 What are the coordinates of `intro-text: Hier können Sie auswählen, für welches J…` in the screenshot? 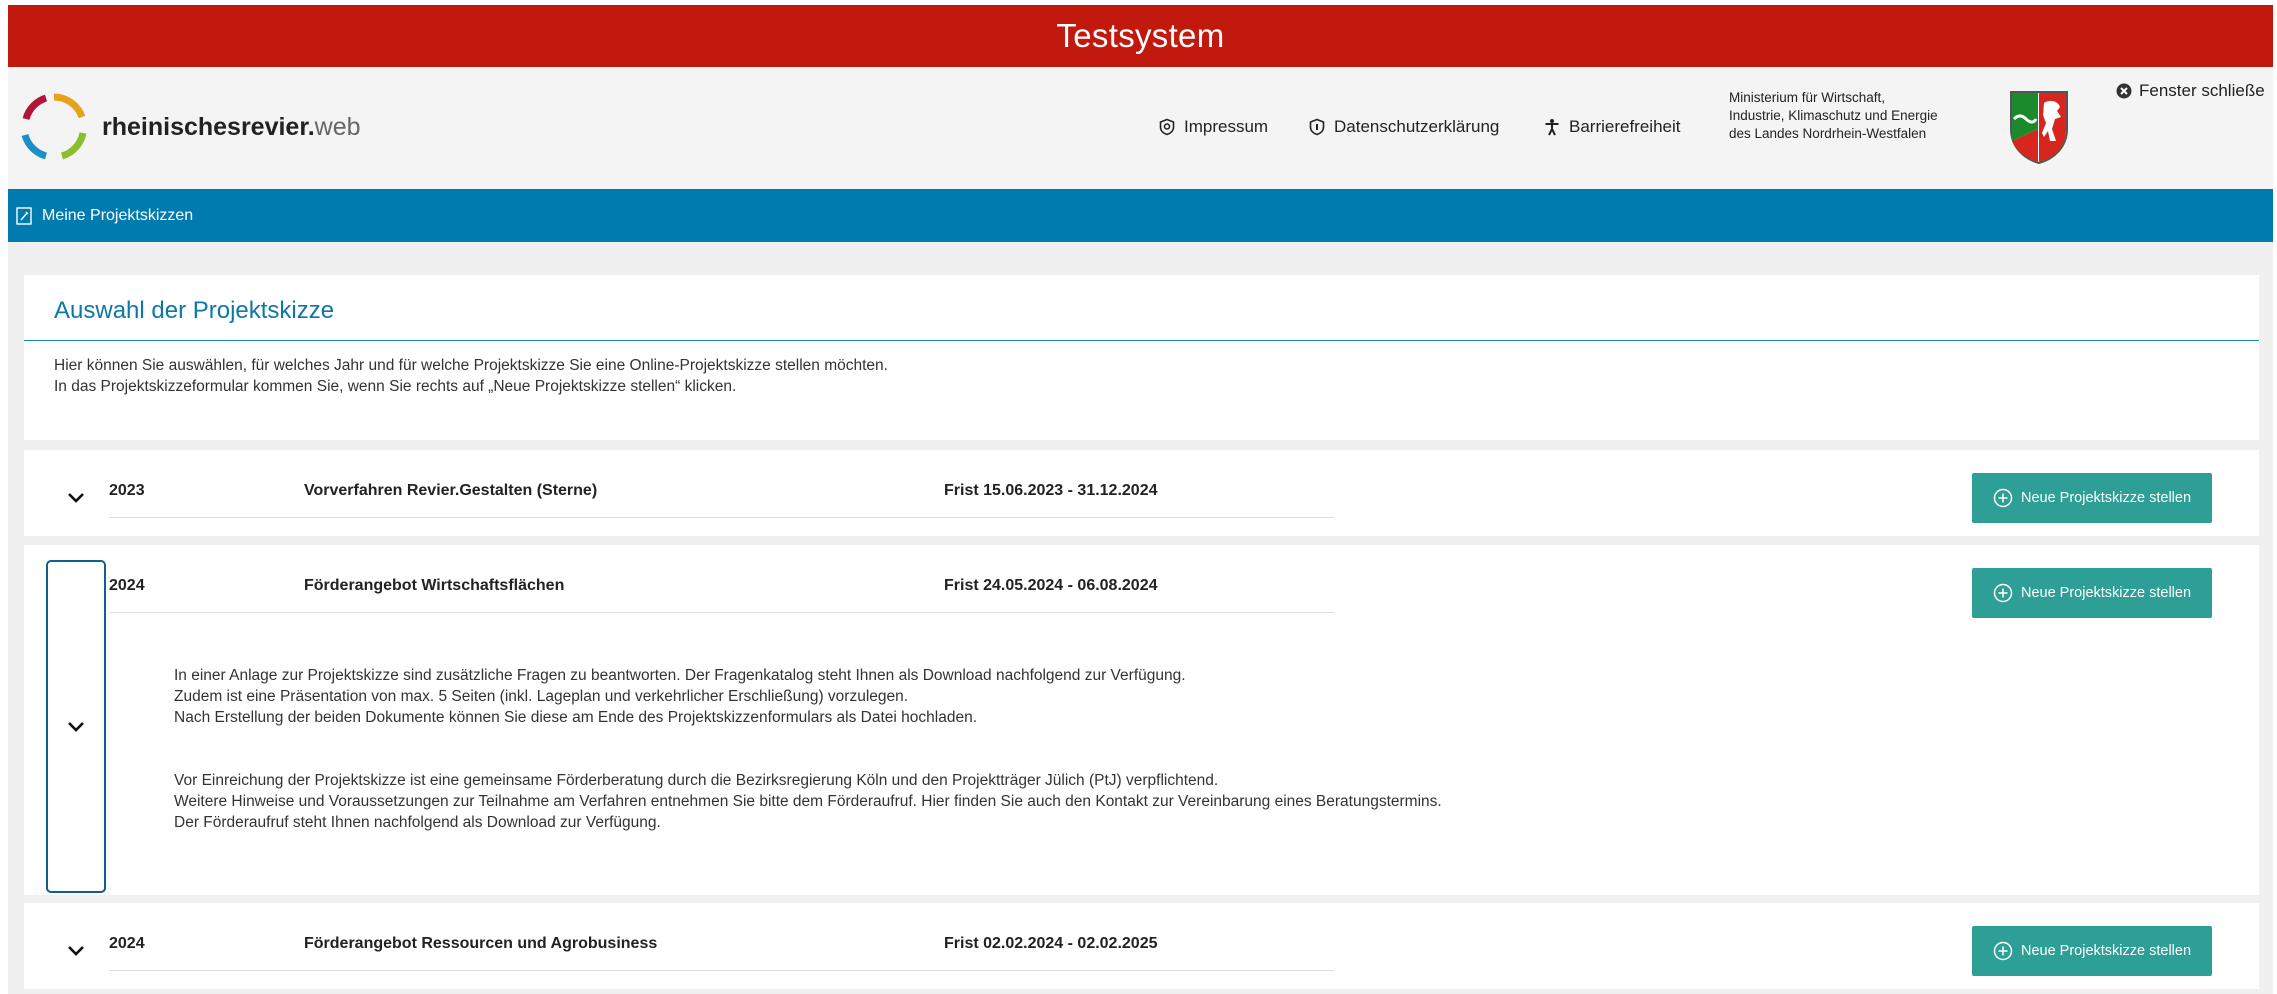 It's located at (471, 376).